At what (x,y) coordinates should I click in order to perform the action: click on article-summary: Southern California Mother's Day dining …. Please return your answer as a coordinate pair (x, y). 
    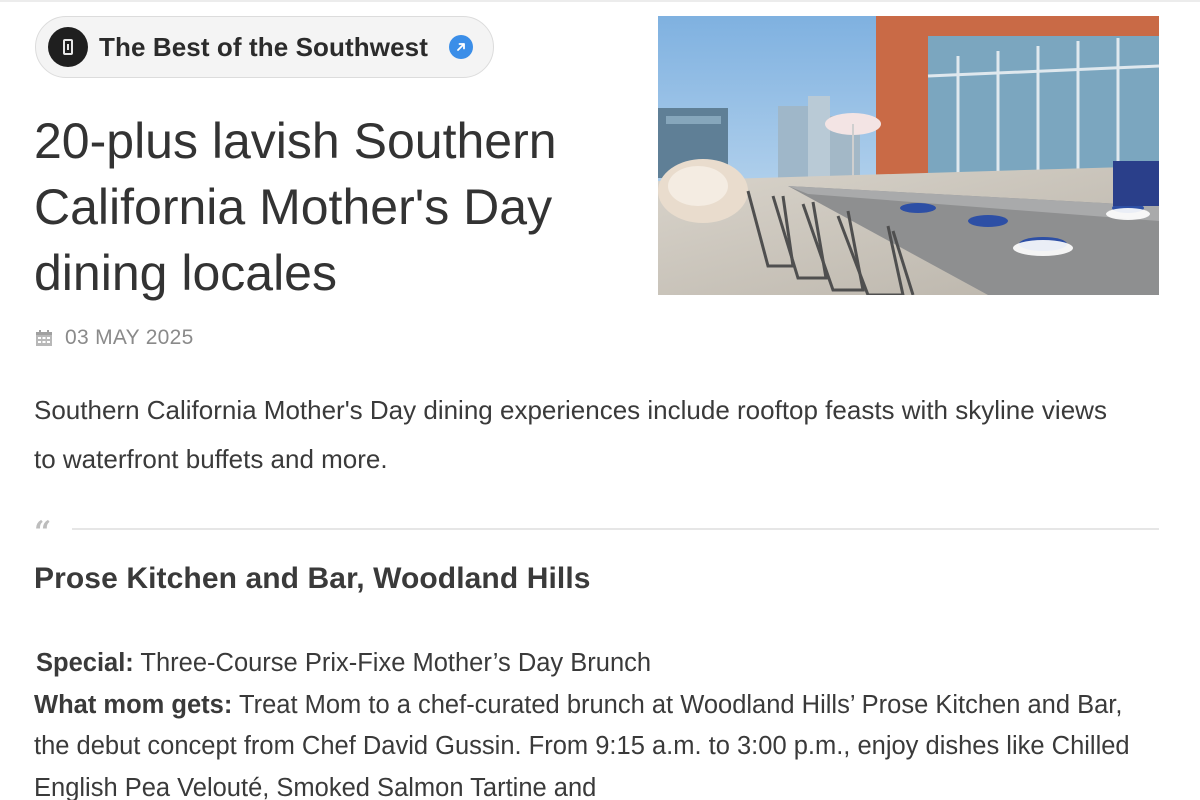
    Looking at the image, I should click on (570, 434).